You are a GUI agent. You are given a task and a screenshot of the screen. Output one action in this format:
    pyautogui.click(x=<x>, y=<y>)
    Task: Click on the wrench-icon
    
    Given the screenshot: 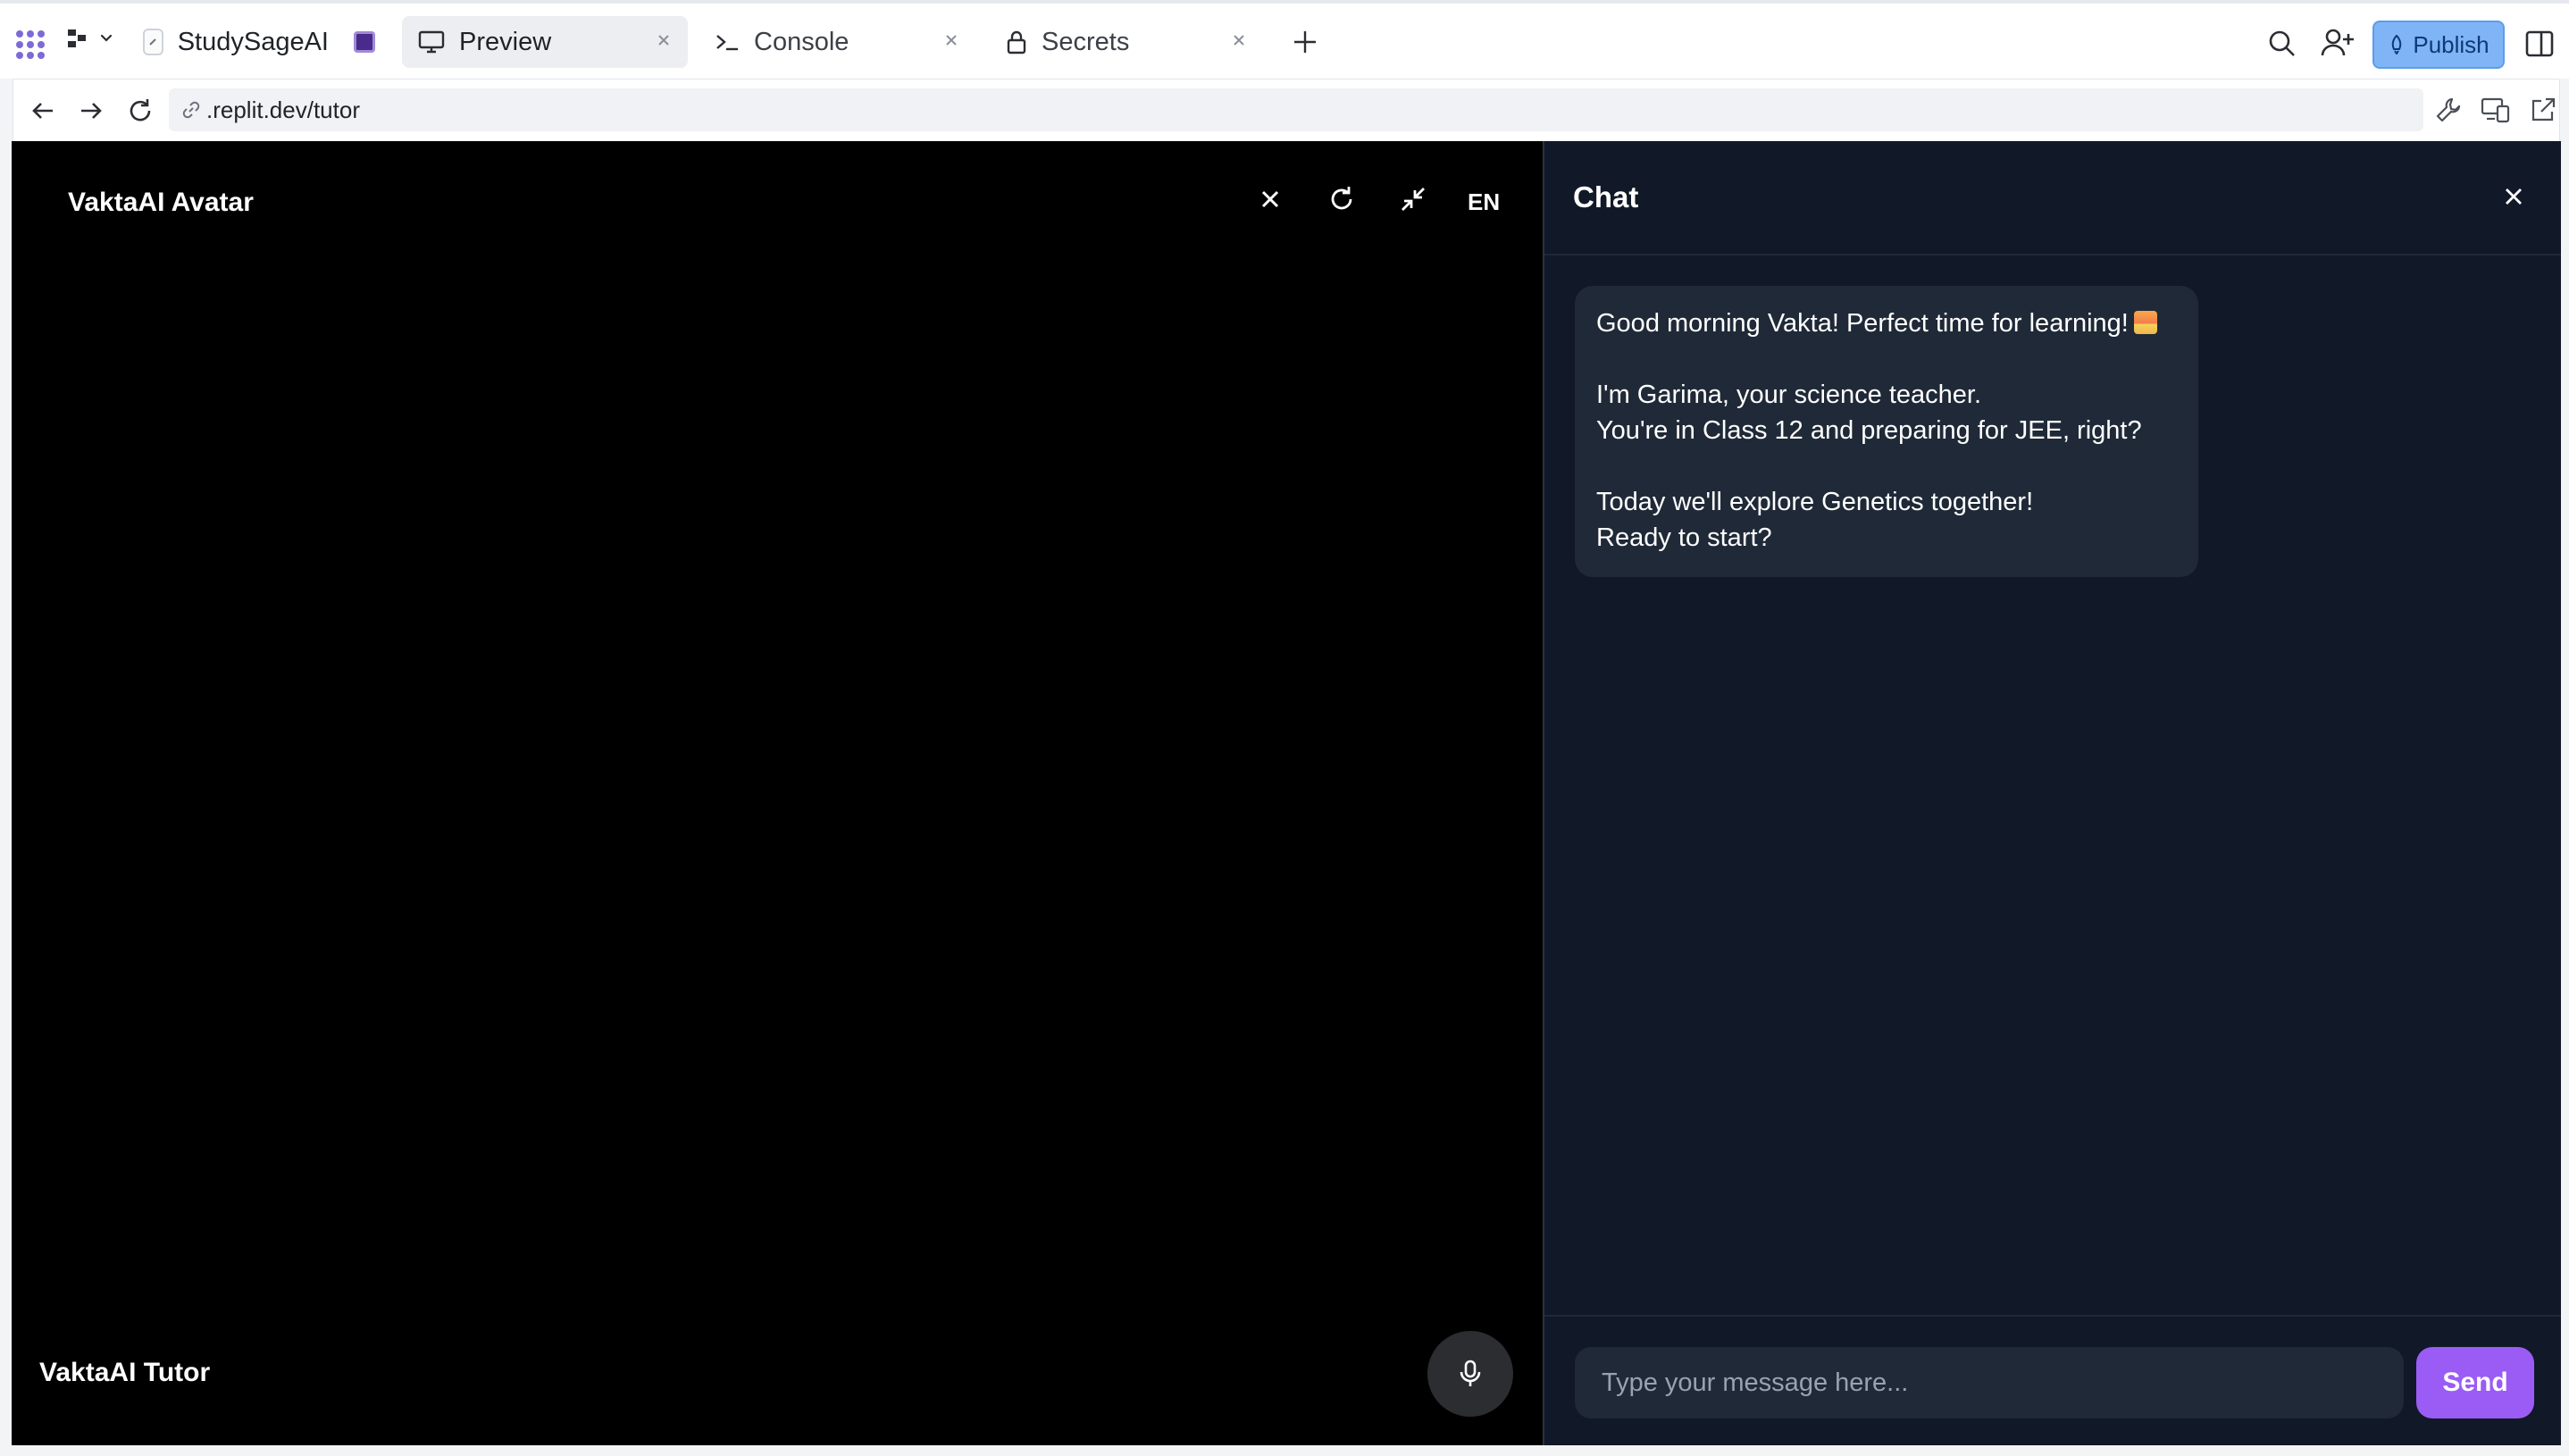 What is the action you would take?
    pyautogui.click(x=2448, y=110)
    